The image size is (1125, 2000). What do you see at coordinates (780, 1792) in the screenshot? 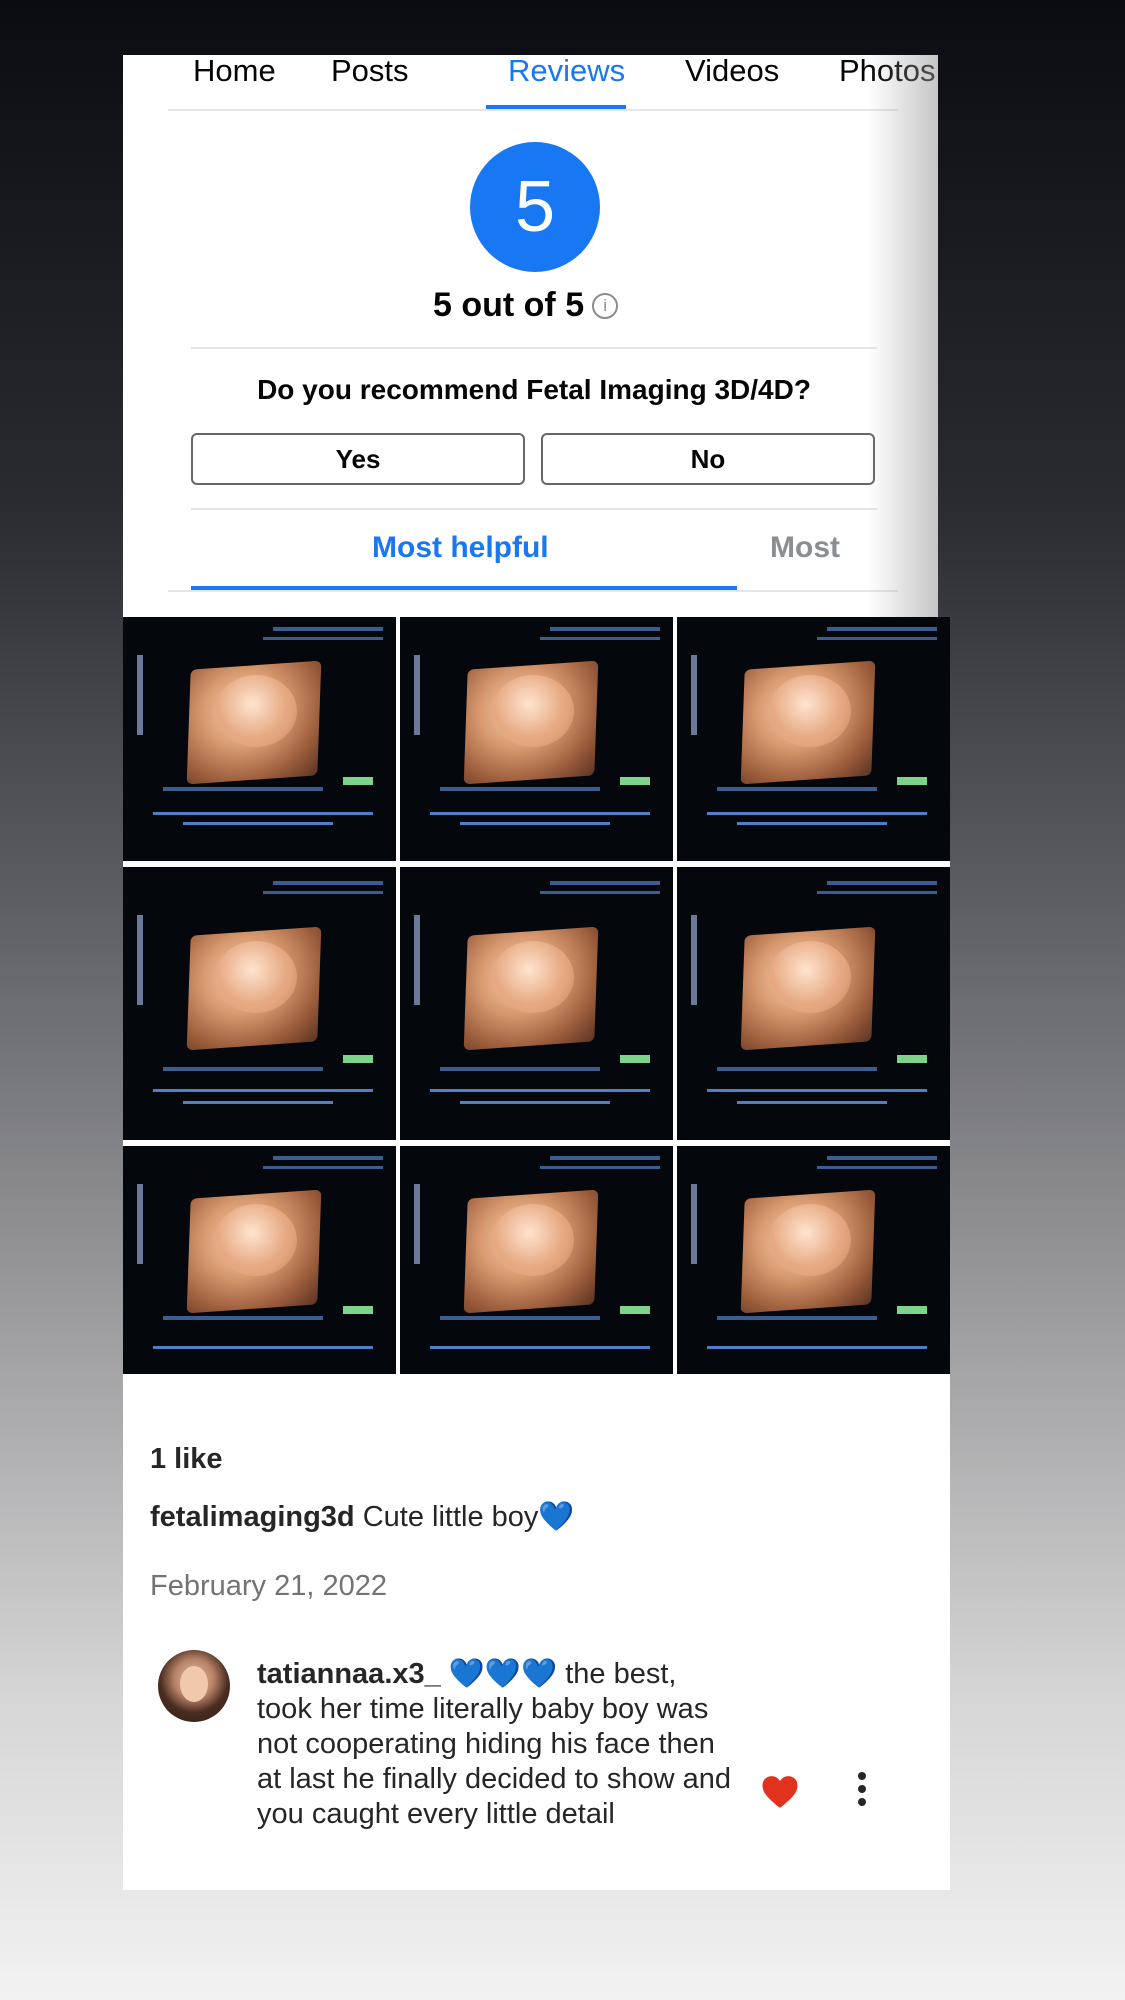
I see `heart-icon` at bounding box center [780, 1792].